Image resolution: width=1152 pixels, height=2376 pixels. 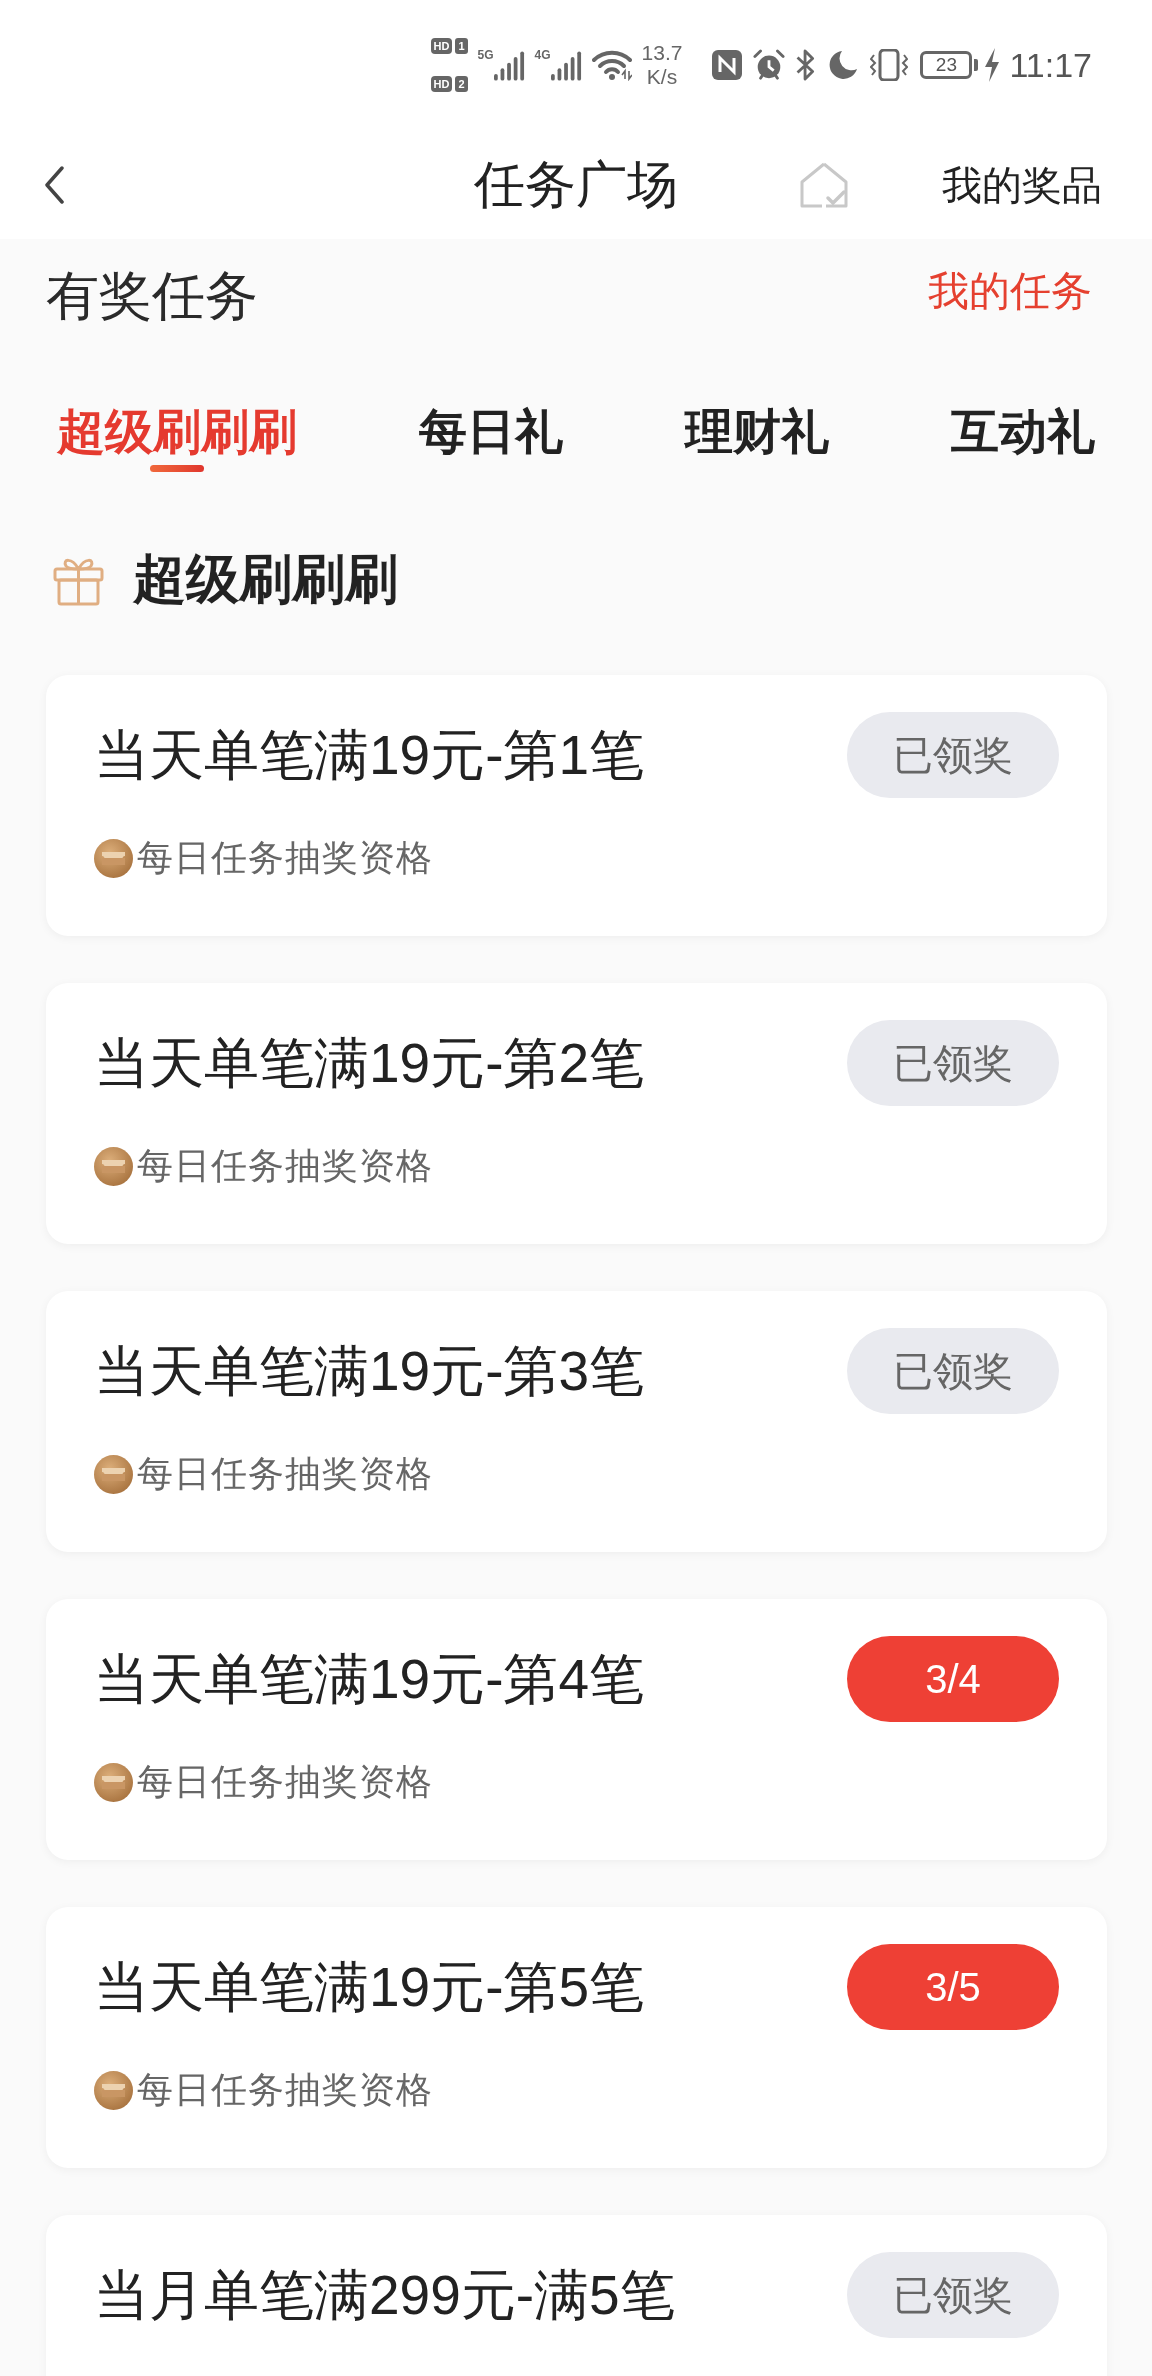 What do you see at coordinates (461, 84) in the screenshot?
I see `sim-slot: 2` at bounding box center [461, 84].